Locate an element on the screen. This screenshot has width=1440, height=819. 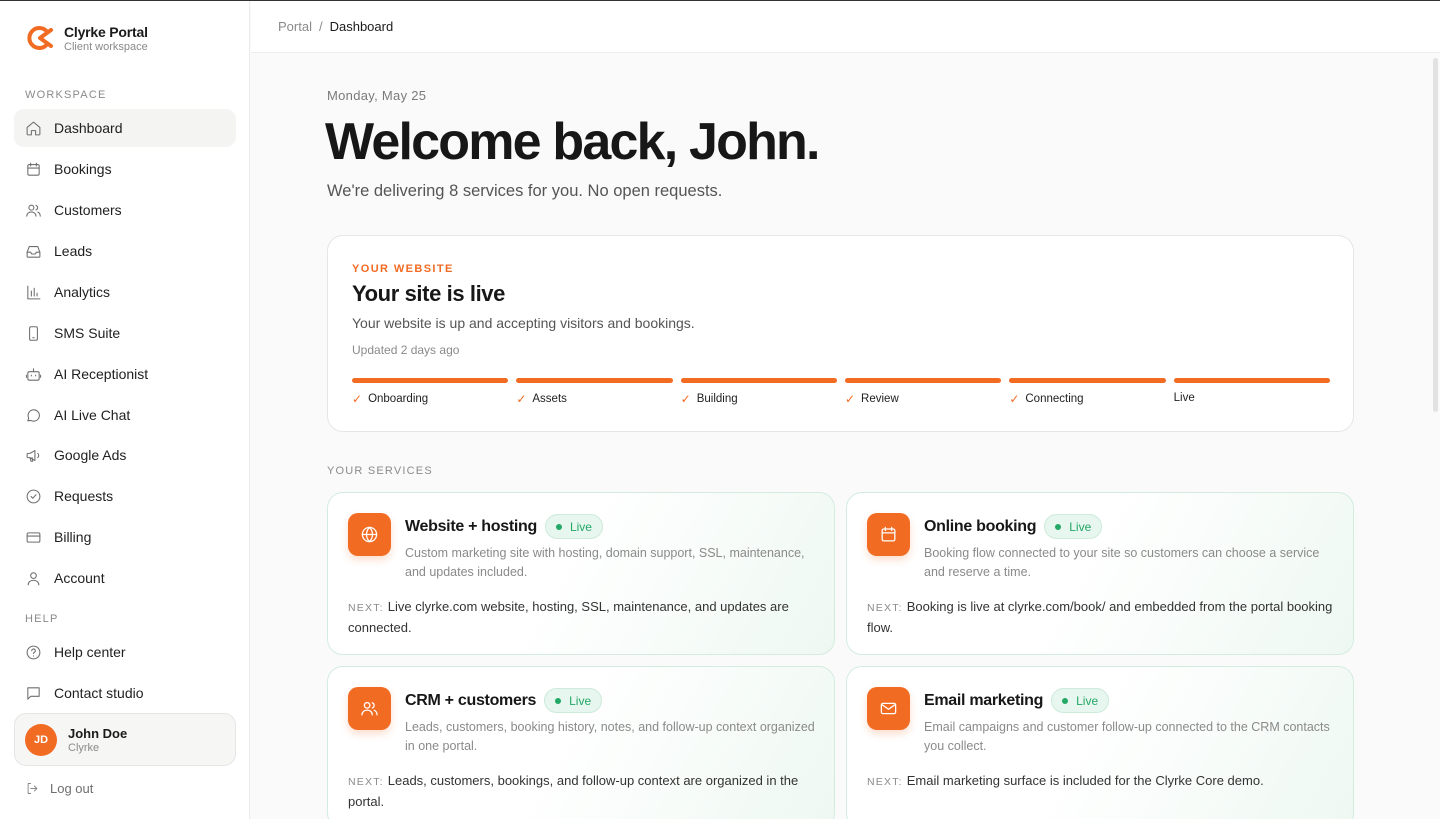
service-name: Email marketing is located at coordinates (984, 700).